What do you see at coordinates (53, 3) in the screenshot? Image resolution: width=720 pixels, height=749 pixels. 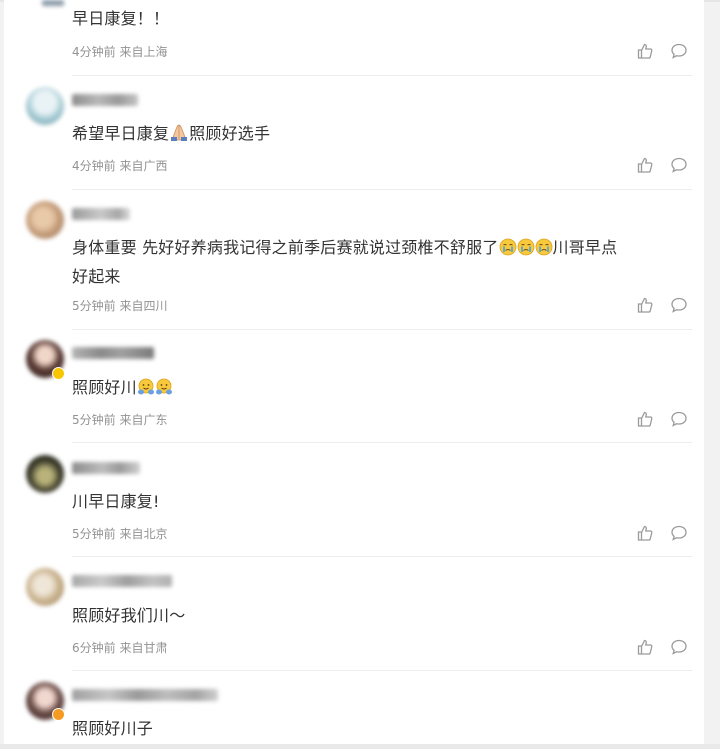 I see `avatar-fragment` at bounding box center [53, 3].